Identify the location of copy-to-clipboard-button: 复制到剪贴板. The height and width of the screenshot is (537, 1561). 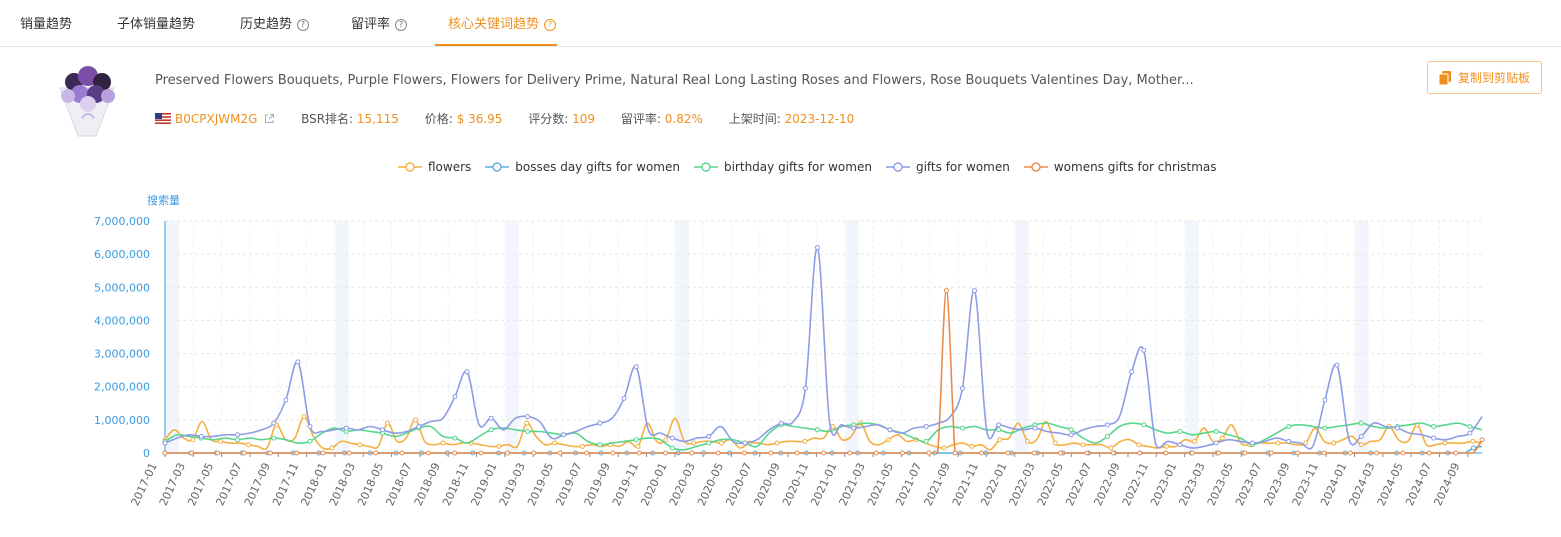
(1484, 77).